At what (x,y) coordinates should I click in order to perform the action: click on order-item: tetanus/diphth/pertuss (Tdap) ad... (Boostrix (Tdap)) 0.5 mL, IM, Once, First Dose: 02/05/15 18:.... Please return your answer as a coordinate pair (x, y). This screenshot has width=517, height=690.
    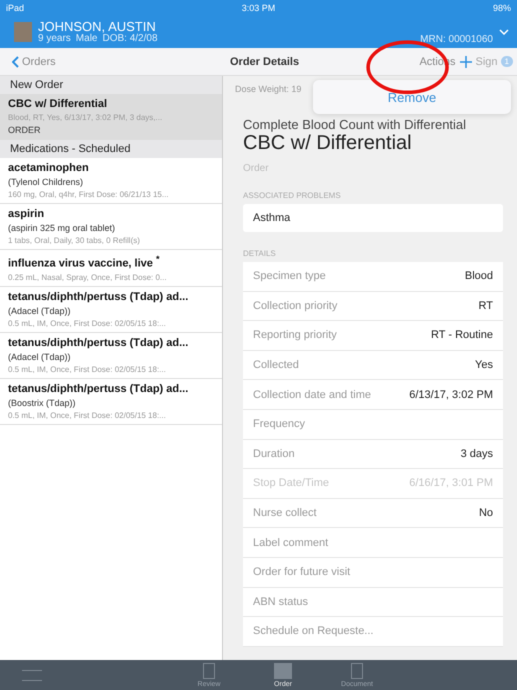
    Looking at the image, I should click on (111, 401).